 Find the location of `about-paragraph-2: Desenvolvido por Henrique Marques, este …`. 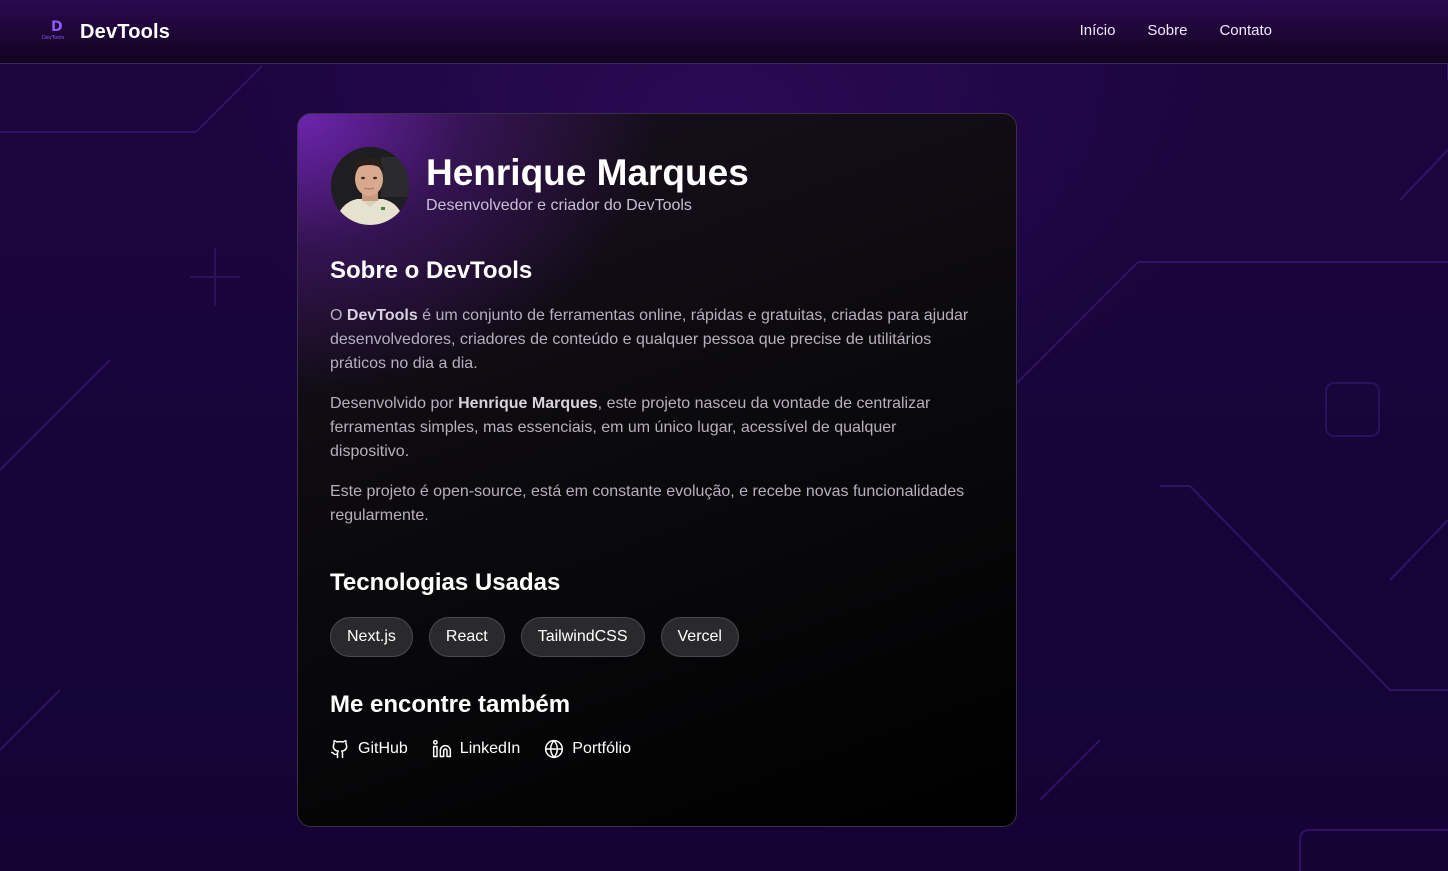

about-paragraph-2: Desenvolvido por Henrique Marques, este … is located at coordinates (655, 428).